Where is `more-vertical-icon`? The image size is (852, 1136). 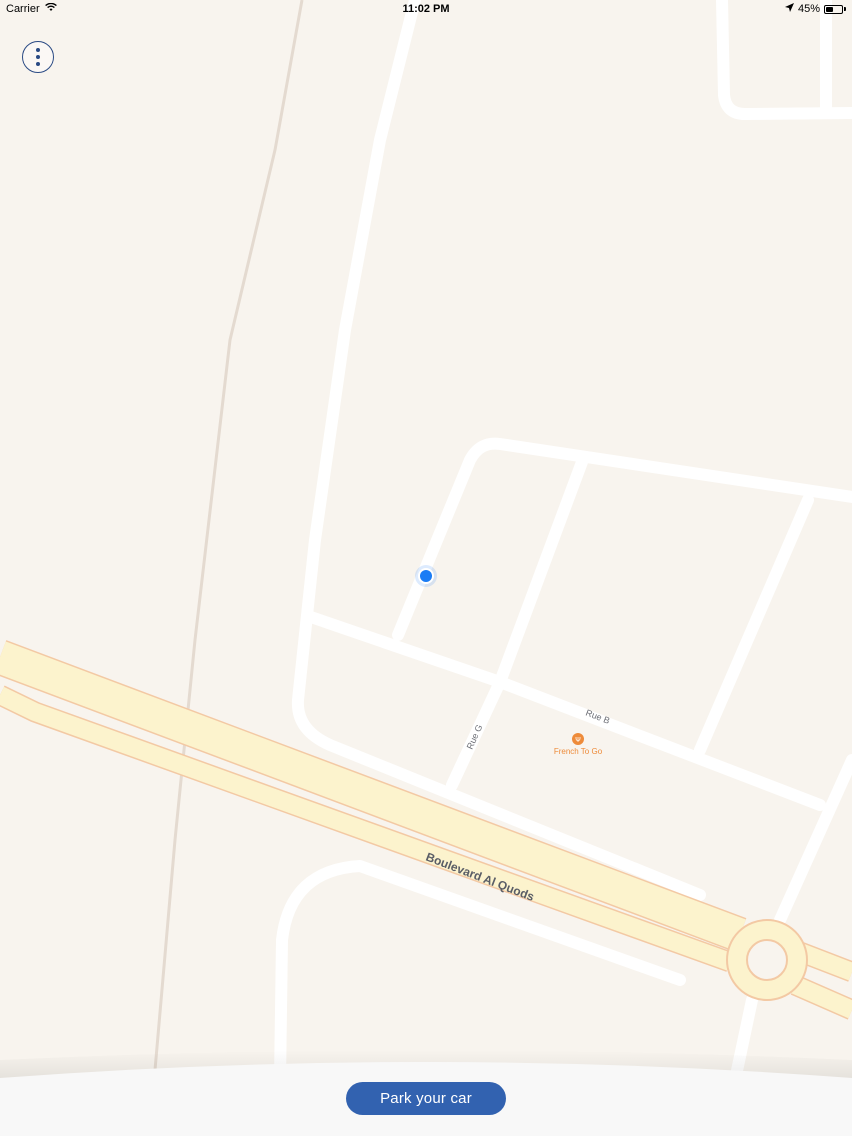 more-vertical-icon is located at coordinates (38, 50).